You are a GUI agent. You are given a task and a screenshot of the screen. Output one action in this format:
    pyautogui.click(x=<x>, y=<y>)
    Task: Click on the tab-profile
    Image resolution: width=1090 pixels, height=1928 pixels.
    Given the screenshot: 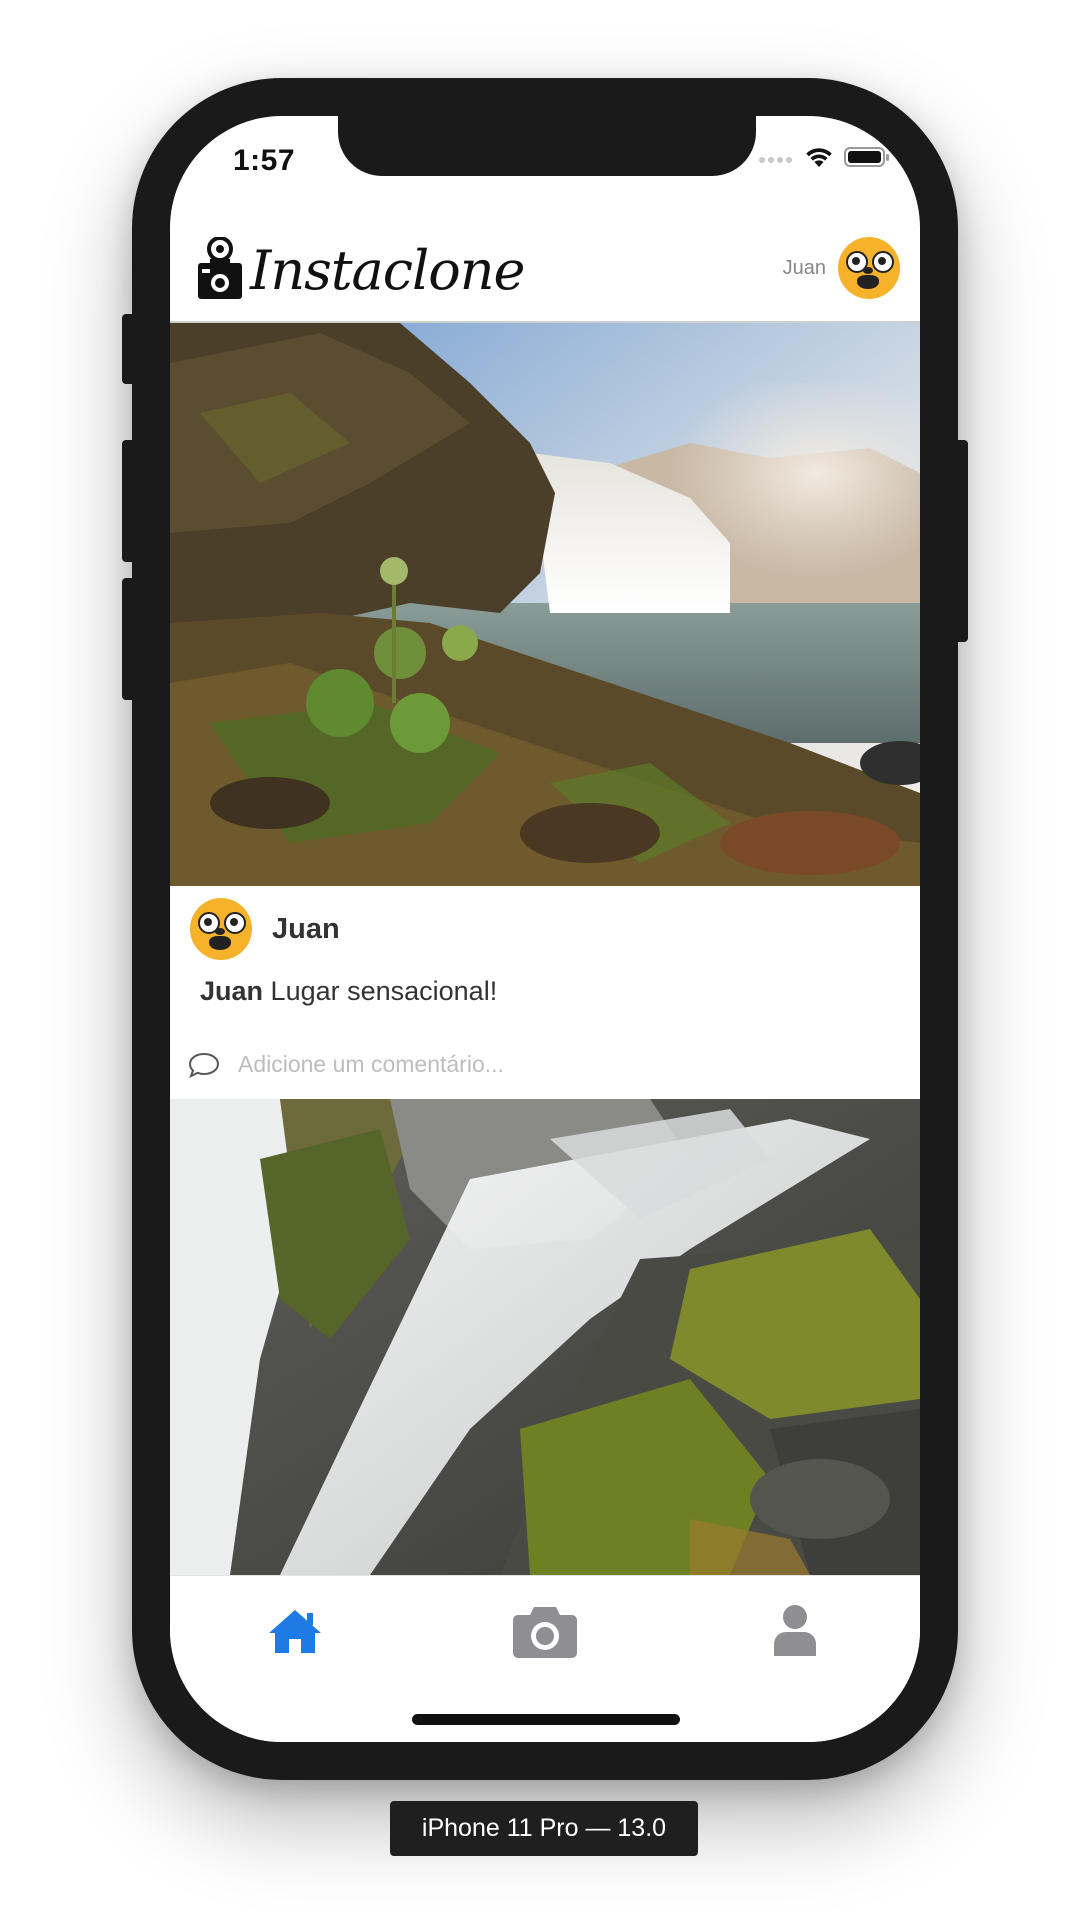 What is the action you would take?
    pyautogui.click(x=795, y=1631)
    